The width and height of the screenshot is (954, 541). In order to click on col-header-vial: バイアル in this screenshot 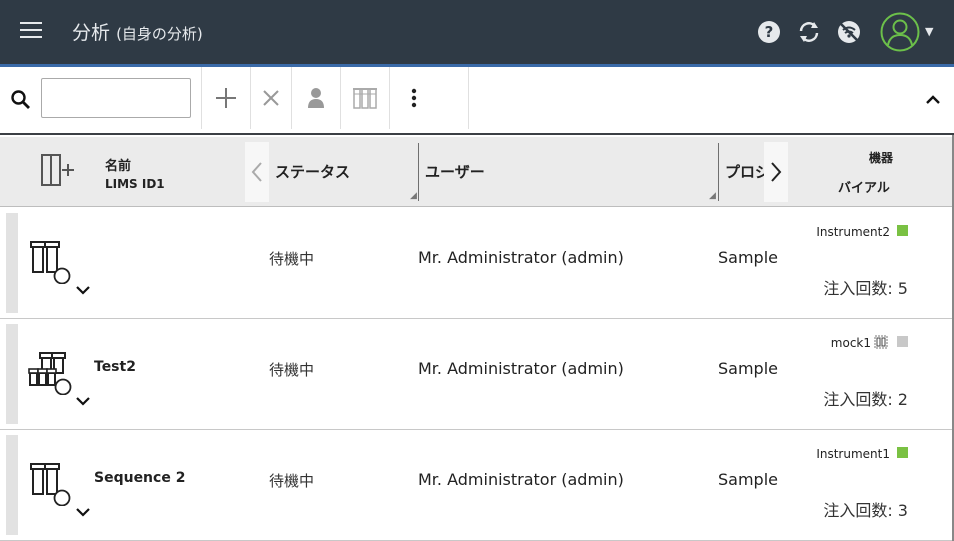, I will do `click(864, 186)`.